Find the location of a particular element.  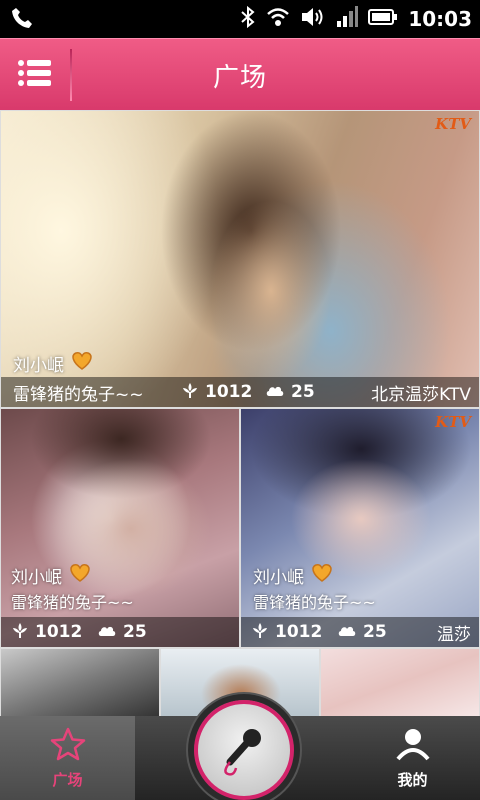

app-header: 广场 is located at coordinates (240, 74).